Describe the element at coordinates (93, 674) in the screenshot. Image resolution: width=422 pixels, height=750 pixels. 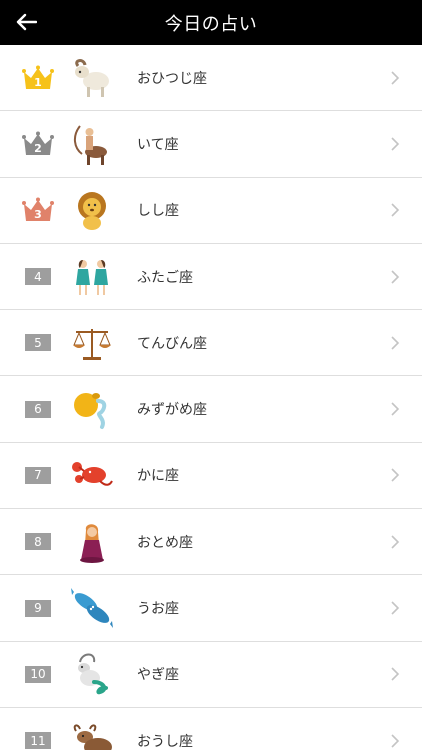
I see `capricorn-icon` at that location.